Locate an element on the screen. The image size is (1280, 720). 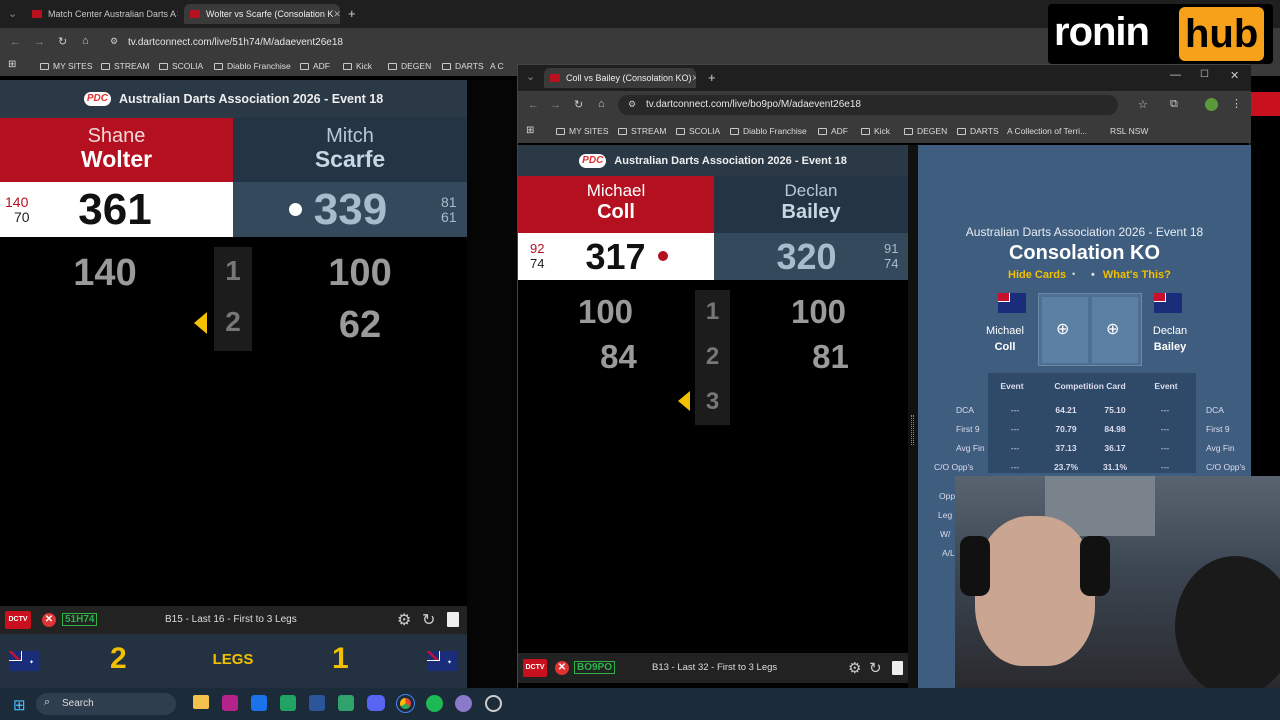
bookmark-star-icon: ☆ is located at coordinates (1143, 104).